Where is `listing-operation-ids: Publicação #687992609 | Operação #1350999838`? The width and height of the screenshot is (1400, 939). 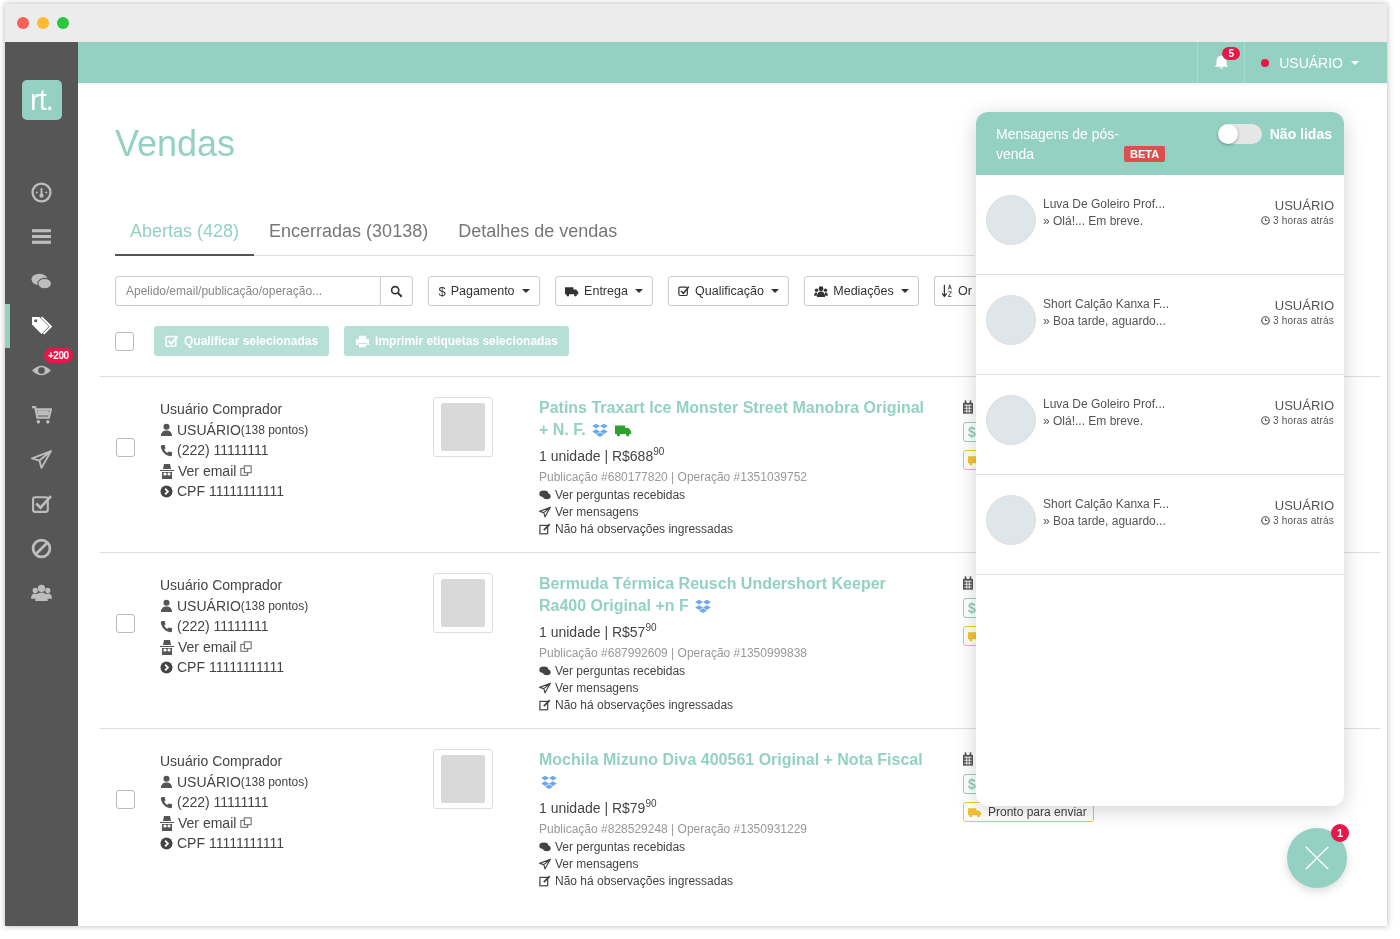
listing-operation-ids: Publicação #687992609 | Operação #1350999838 is located at coordinates (673, 653).